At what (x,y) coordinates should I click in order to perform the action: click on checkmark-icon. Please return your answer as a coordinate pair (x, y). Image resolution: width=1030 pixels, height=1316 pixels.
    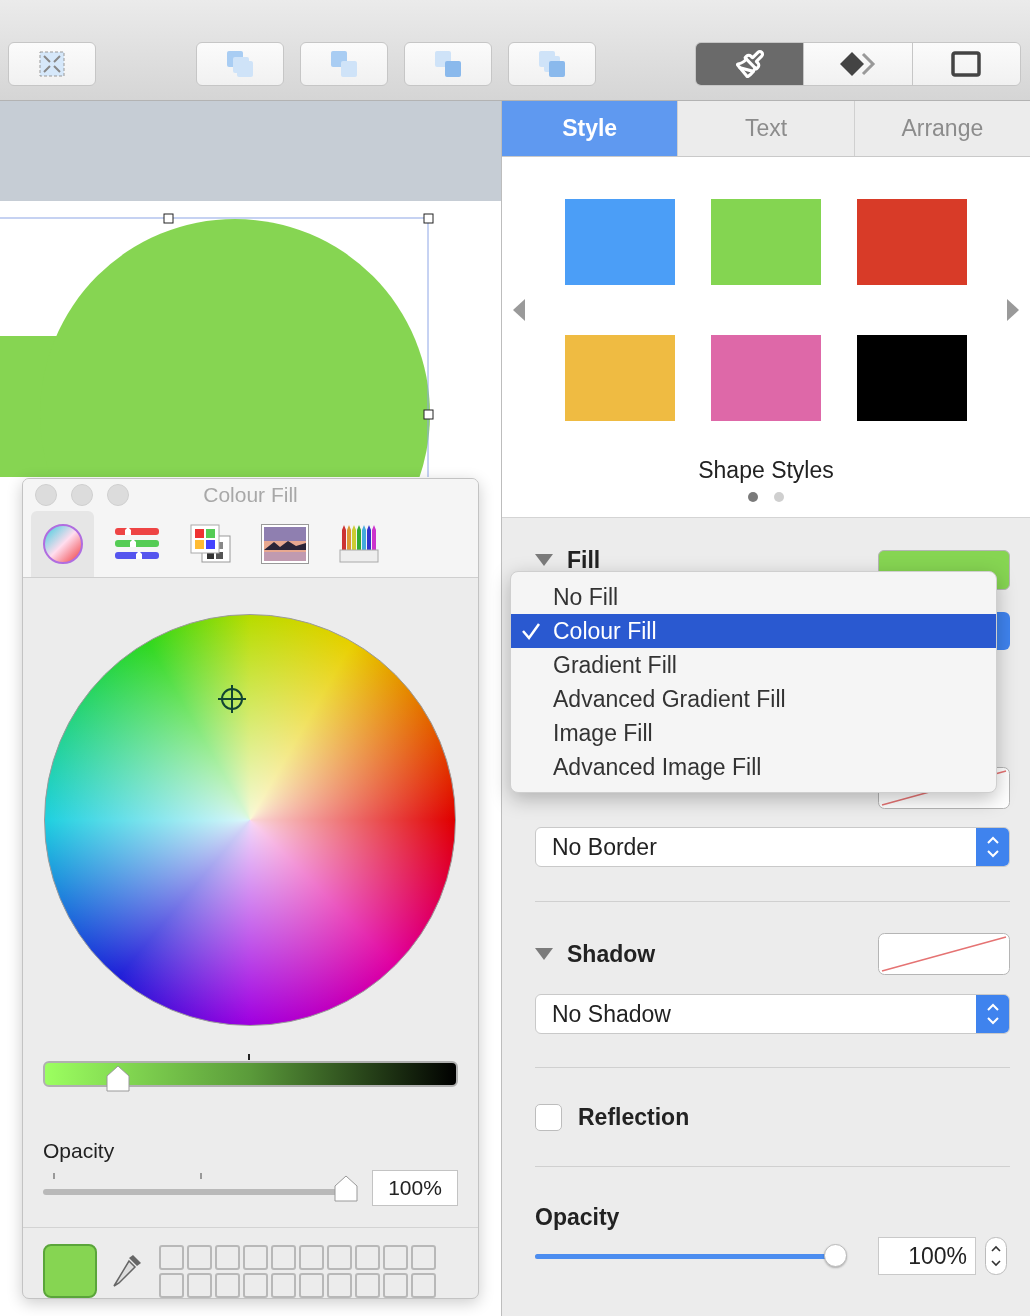
    Looking at the image, I should click on (531, 631).